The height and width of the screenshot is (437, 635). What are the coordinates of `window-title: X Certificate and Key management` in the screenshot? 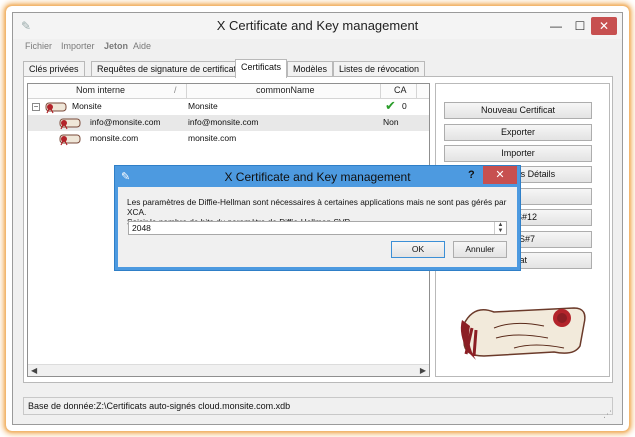 It's located at (317, 25).